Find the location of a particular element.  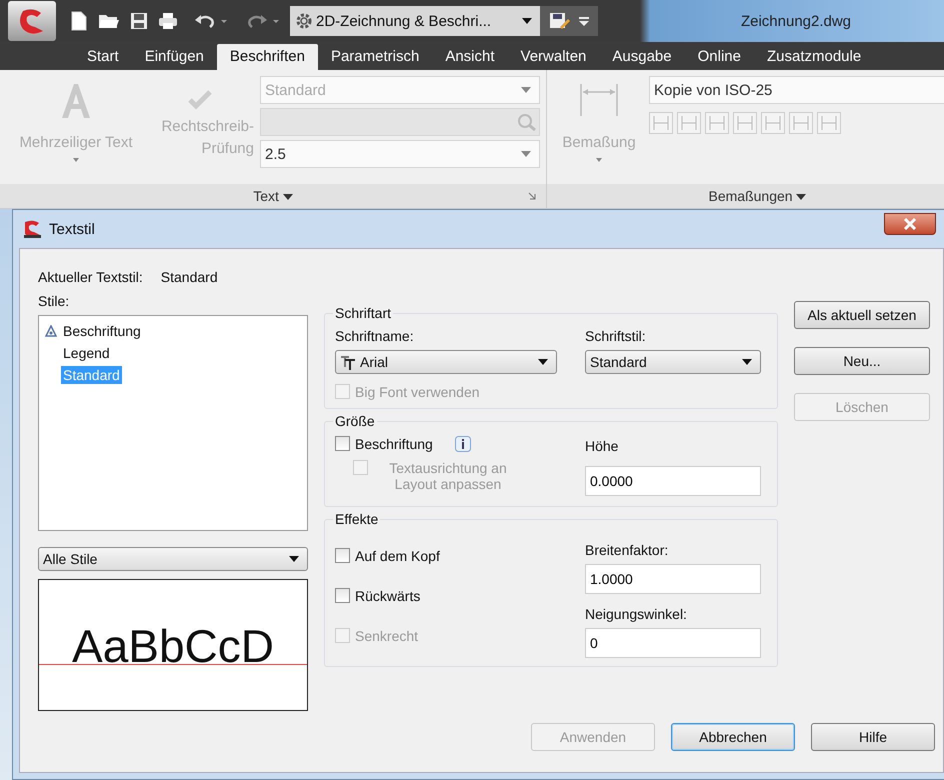

ribbon-tab: Ausgabe is located at coordinates (642, 57).